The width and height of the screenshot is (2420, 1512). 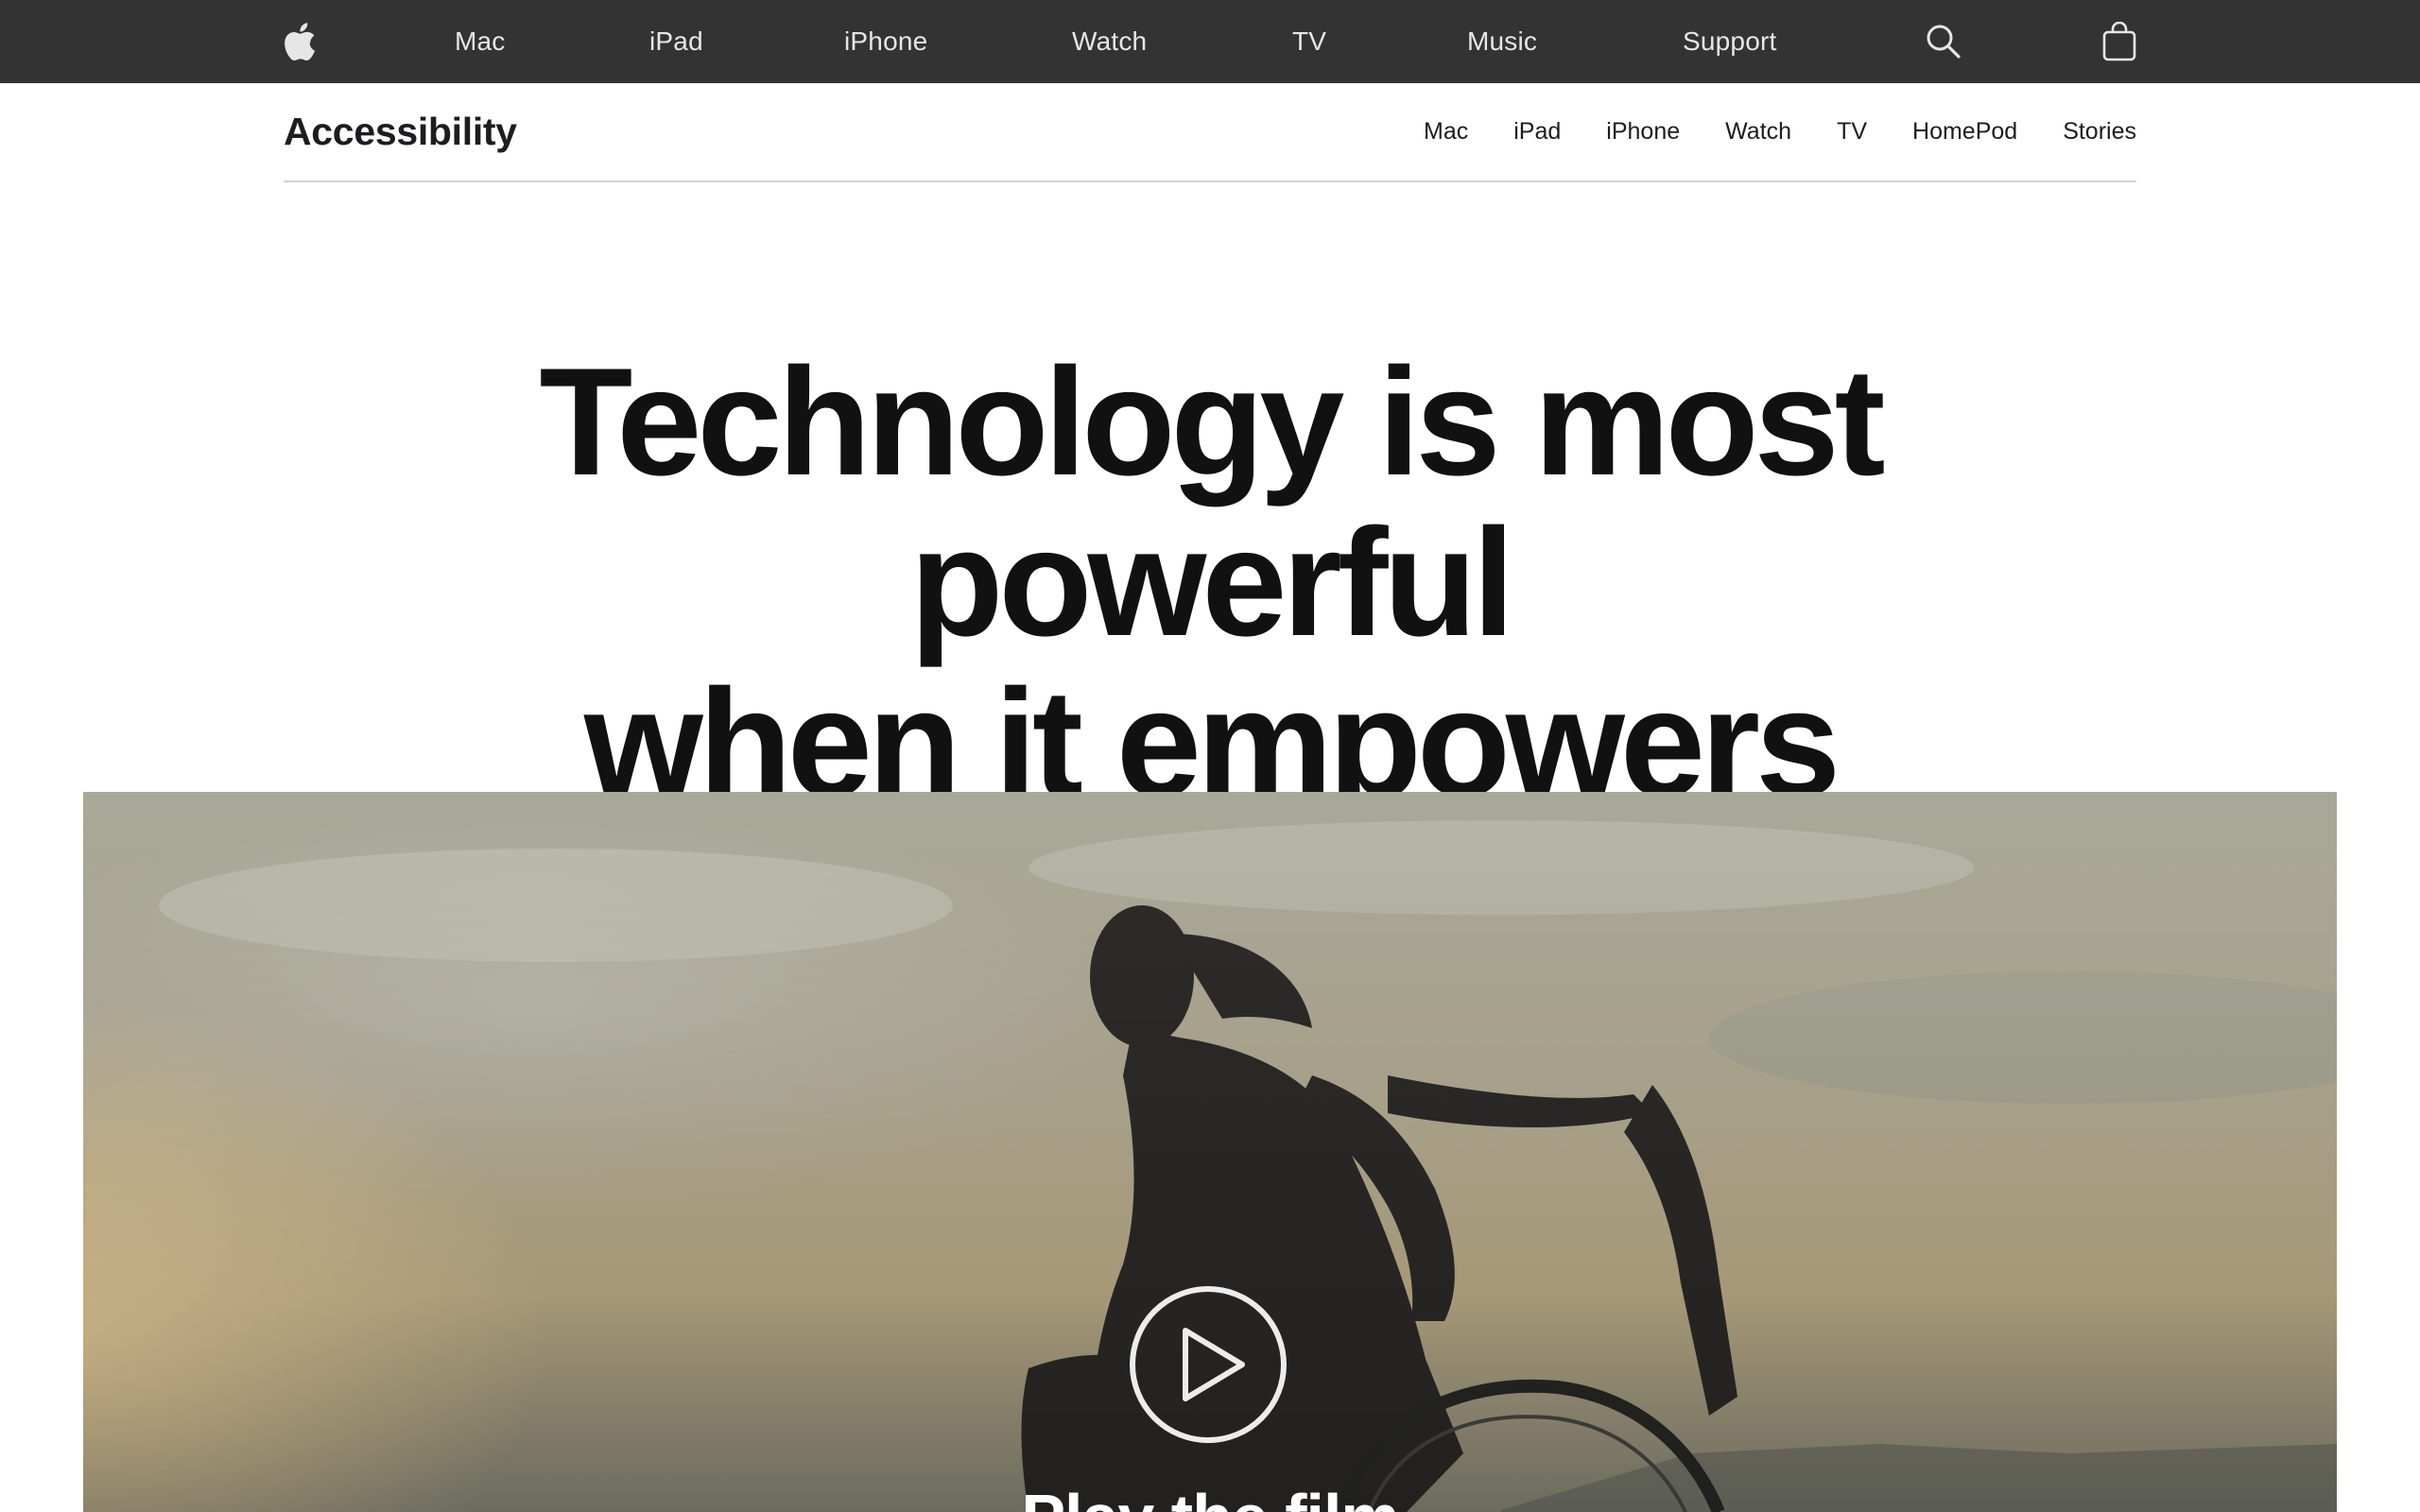 I want to click on localnav-item-stories: Stories, so click(x=2099, y=132).